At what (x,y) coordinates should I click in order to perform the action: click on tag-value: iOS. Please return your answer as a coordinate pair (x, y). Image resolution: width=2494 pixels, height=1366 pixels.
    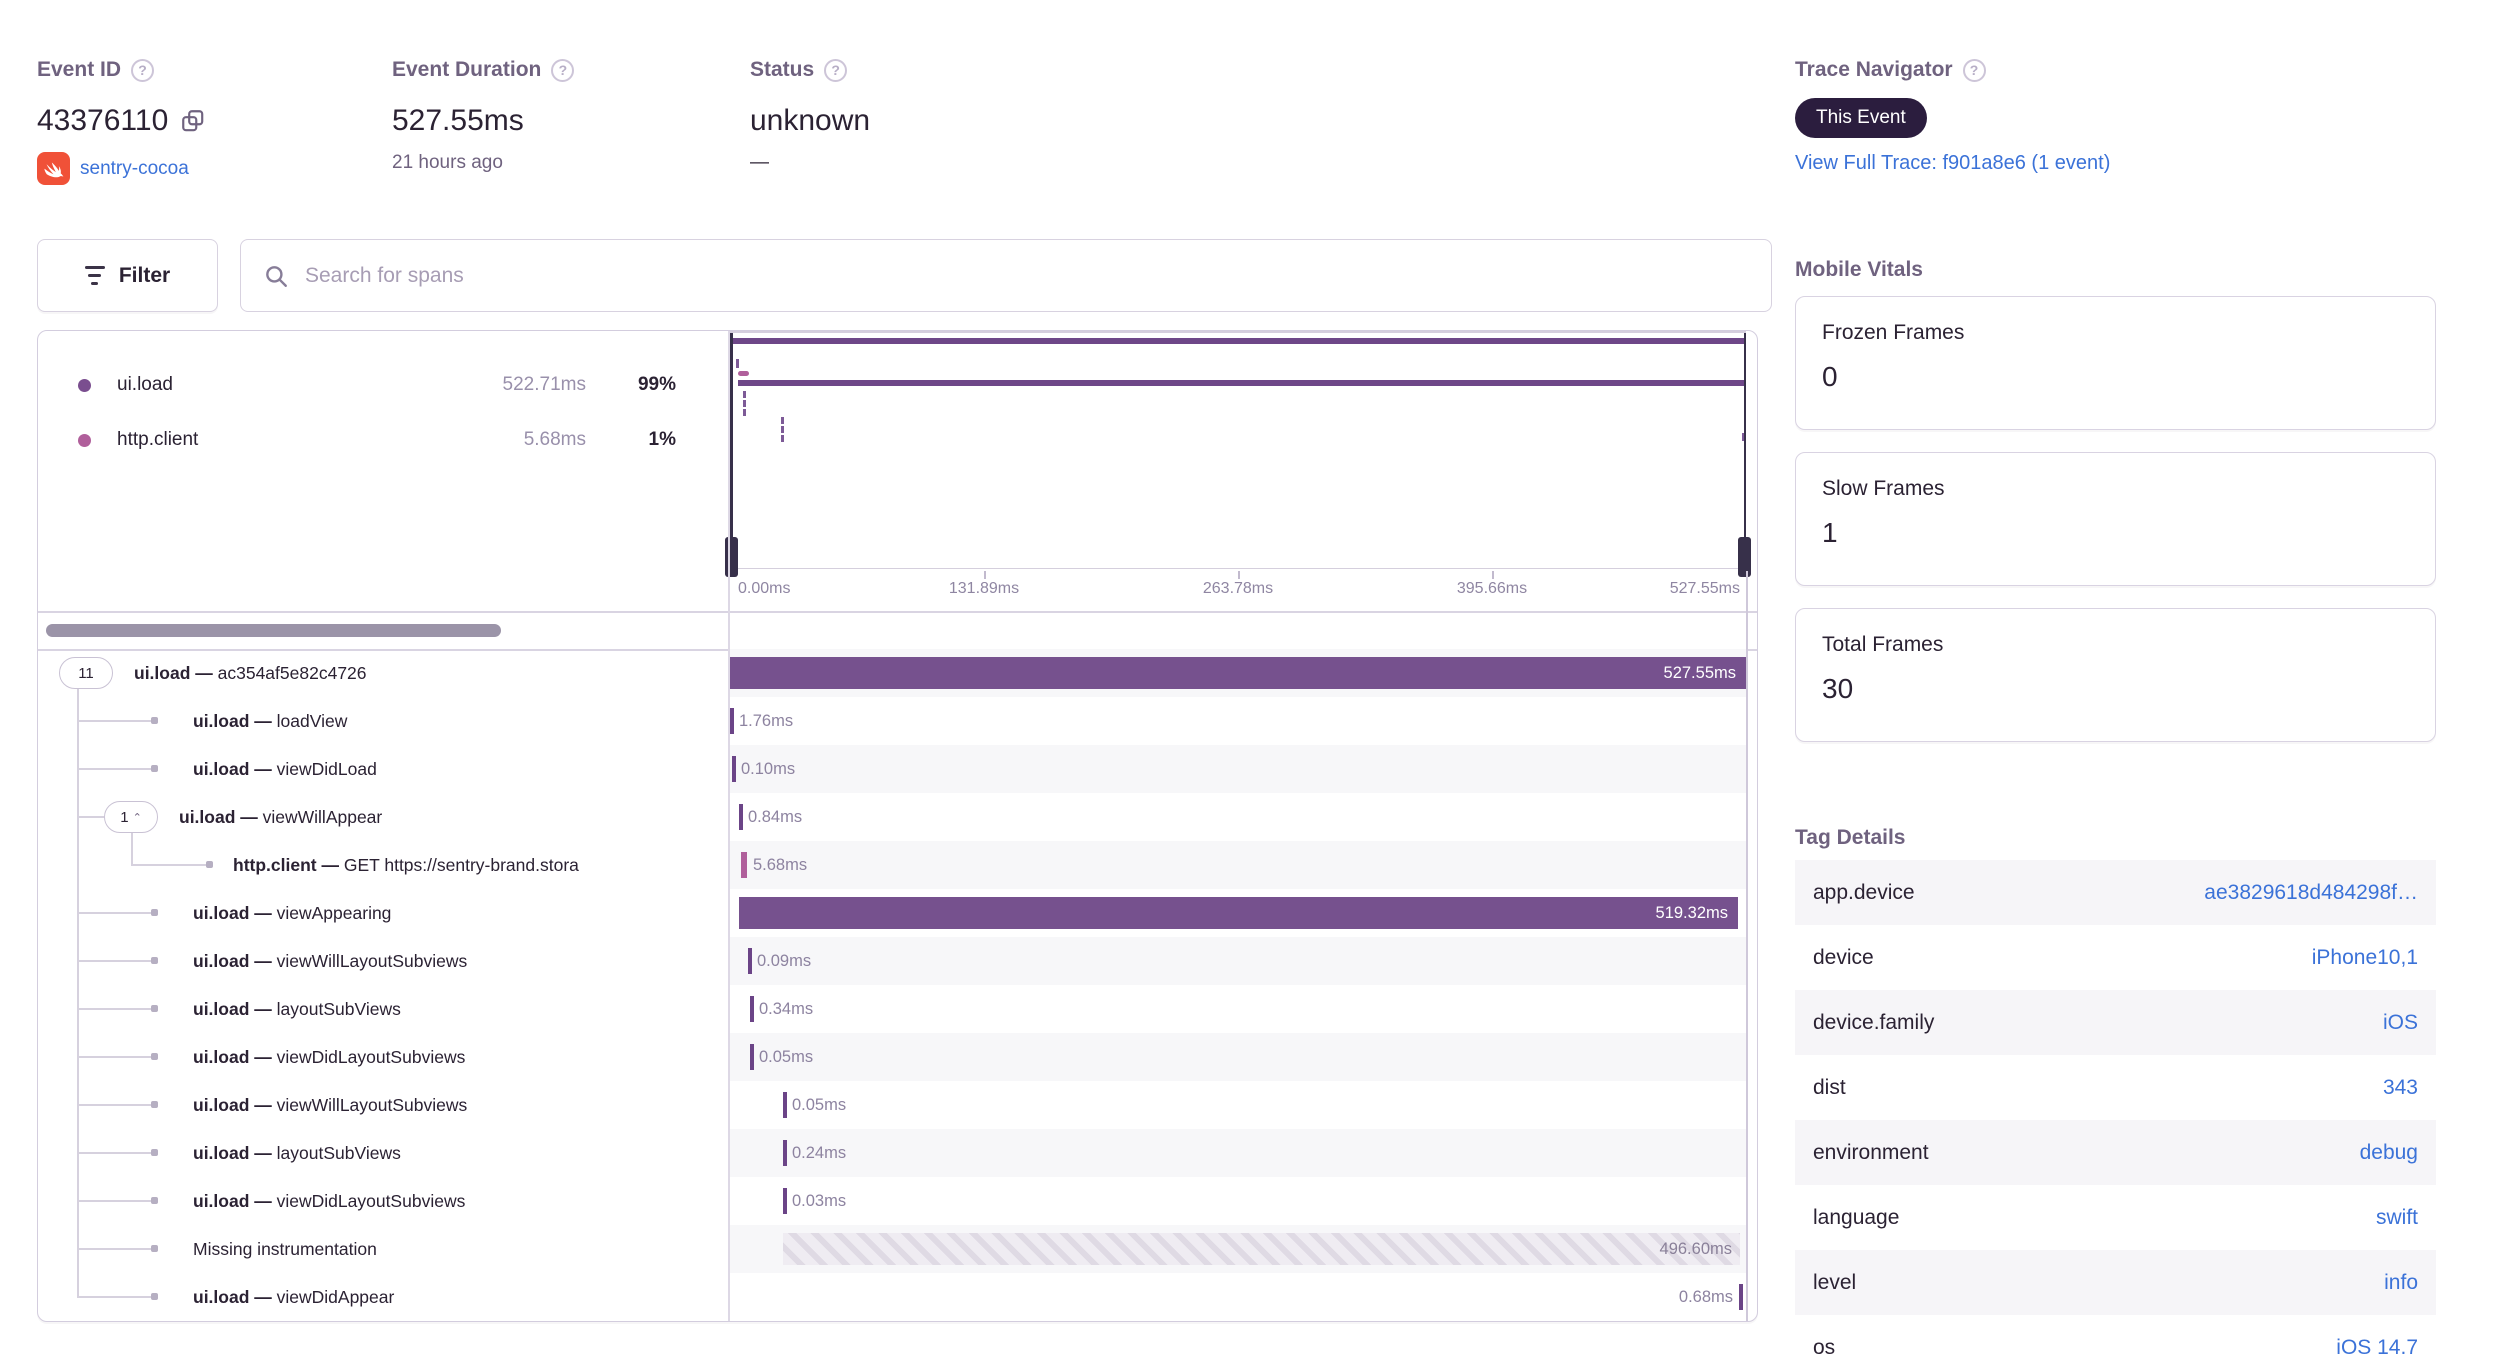
    Looking at the image, I should click on (2400, 1023).